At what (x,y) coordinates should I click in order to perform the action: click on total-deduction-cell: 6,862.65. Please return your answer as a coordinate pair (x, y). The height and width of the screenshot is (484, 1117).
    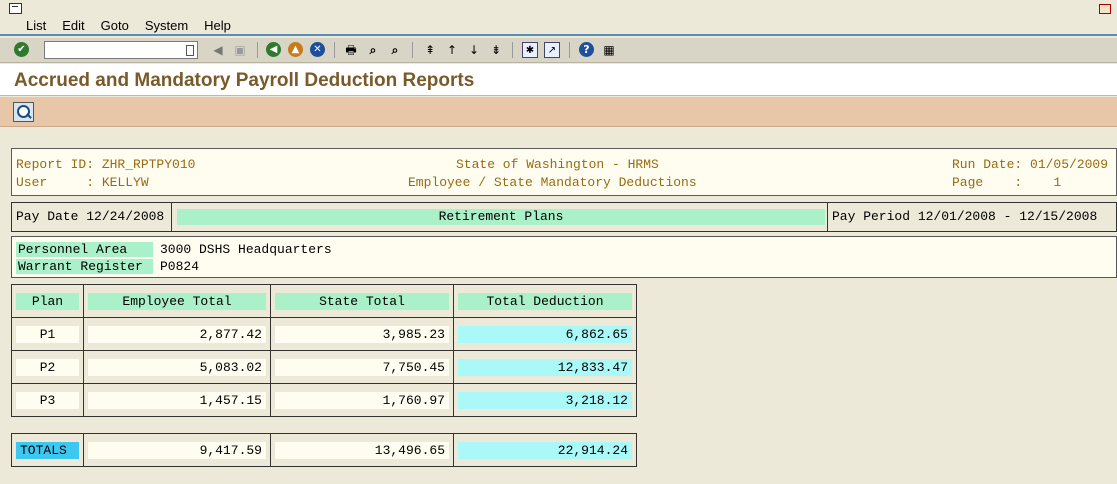
    Looking at the image, I should click on (545, 334).